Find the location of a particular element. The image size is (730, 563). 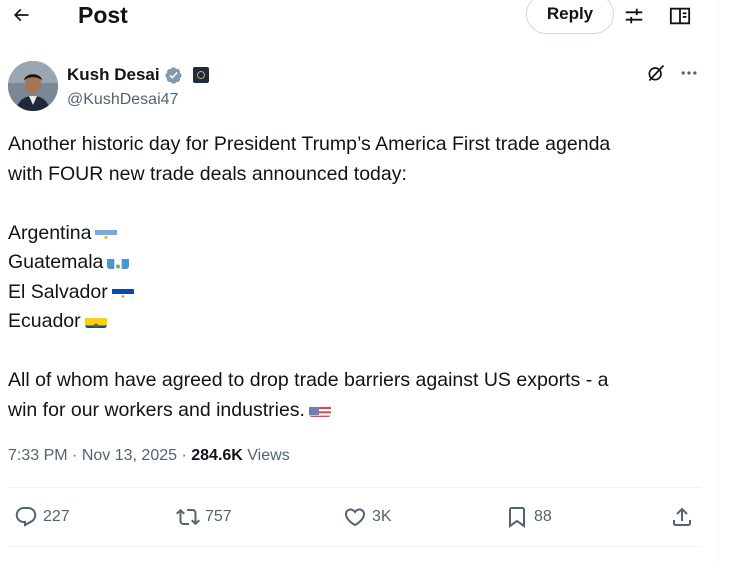

sliders-icon is located at coordinates (634, 16).